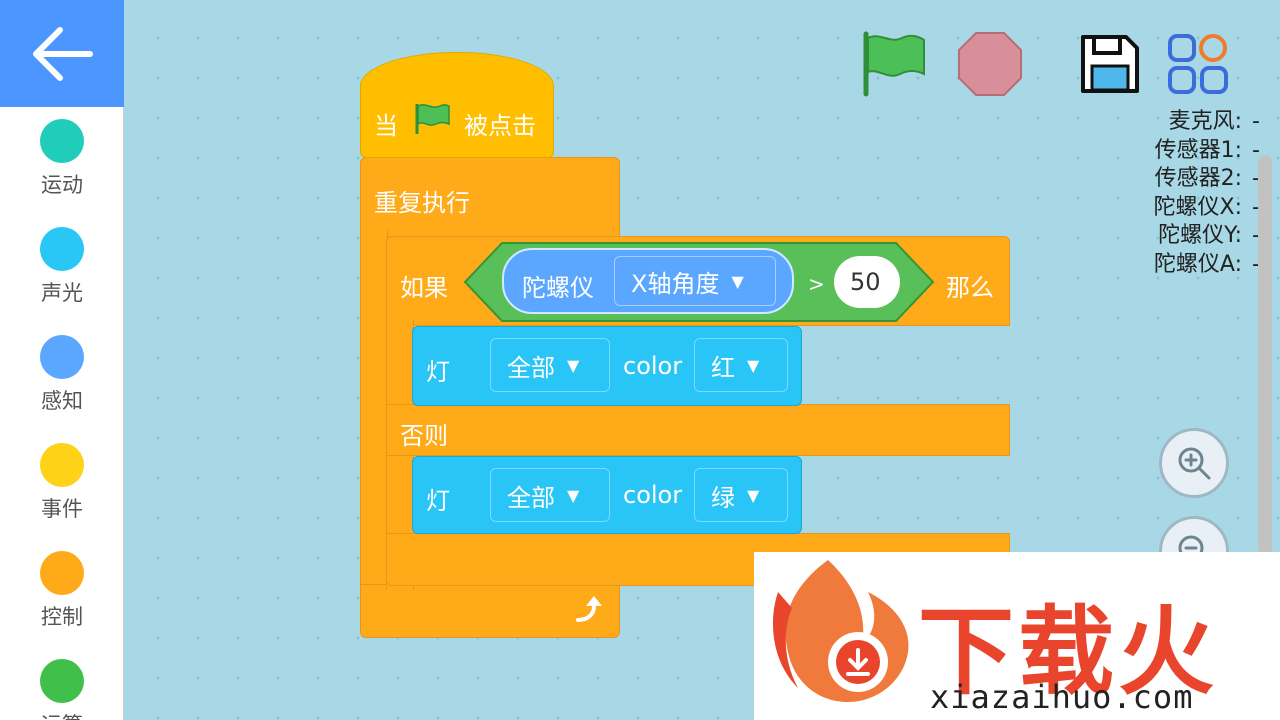  I want to click on hat-when-label: 当, so click(386, 126).